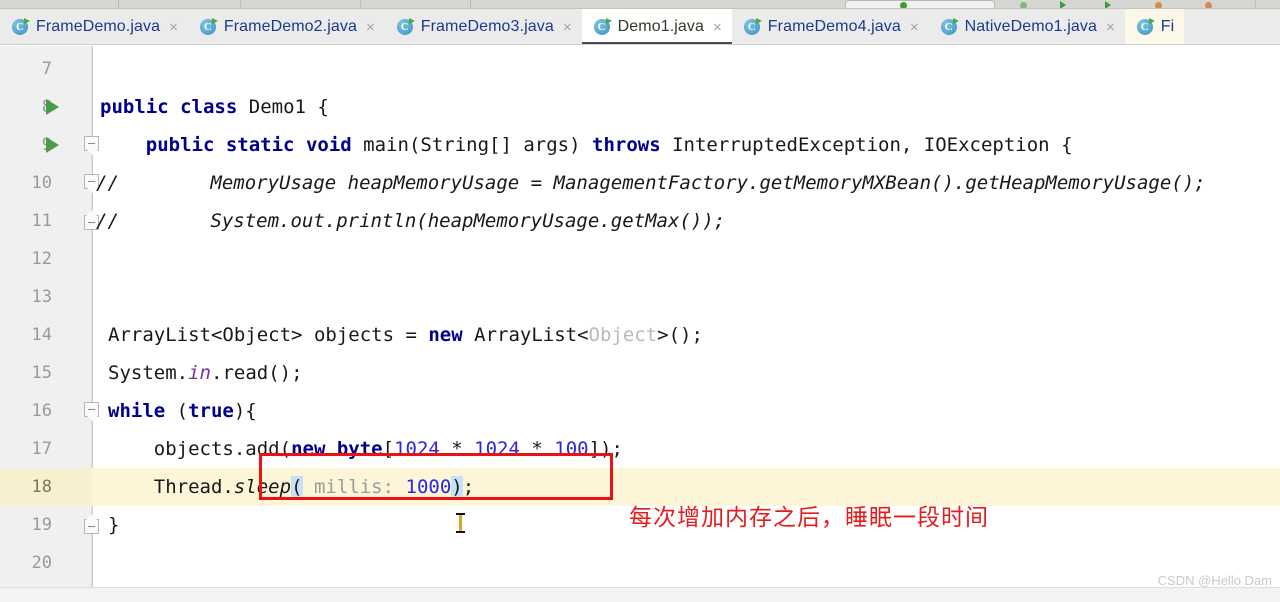 The height and width of the screenshot is (602, 1280). What do you see at coordinates (1158, 5) in the screenshot?
I see `coverage-button-icon` at bounding box center [1158, 5].